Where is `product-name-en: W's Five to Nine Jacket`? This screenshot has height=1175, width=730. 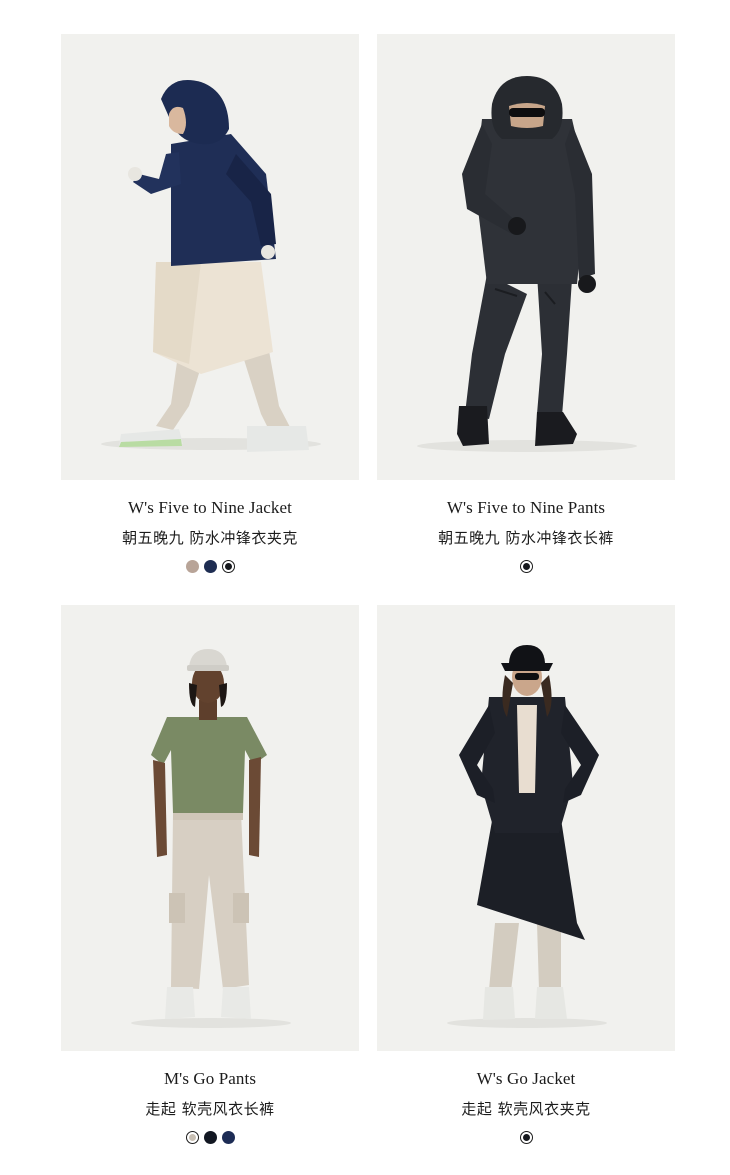 product-name-en: W's Five to Nine Jacket is located at coordinates (210, 508).